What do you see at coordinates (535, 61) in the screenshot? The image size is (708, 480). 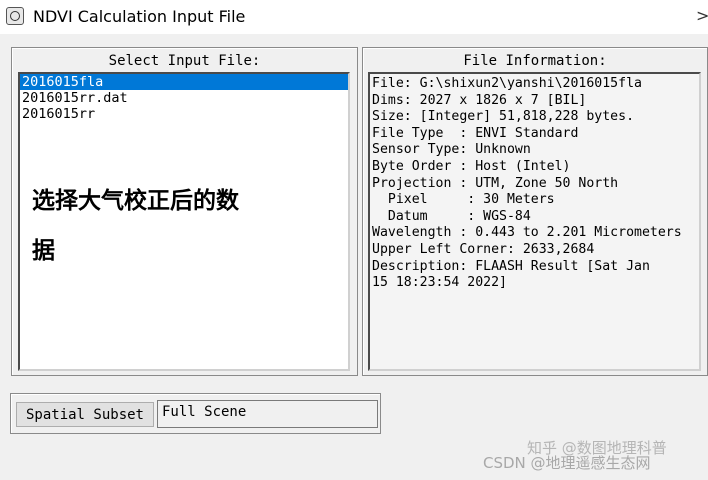 I see `file-information-label: File Information:` at bounding box center [535, 61].